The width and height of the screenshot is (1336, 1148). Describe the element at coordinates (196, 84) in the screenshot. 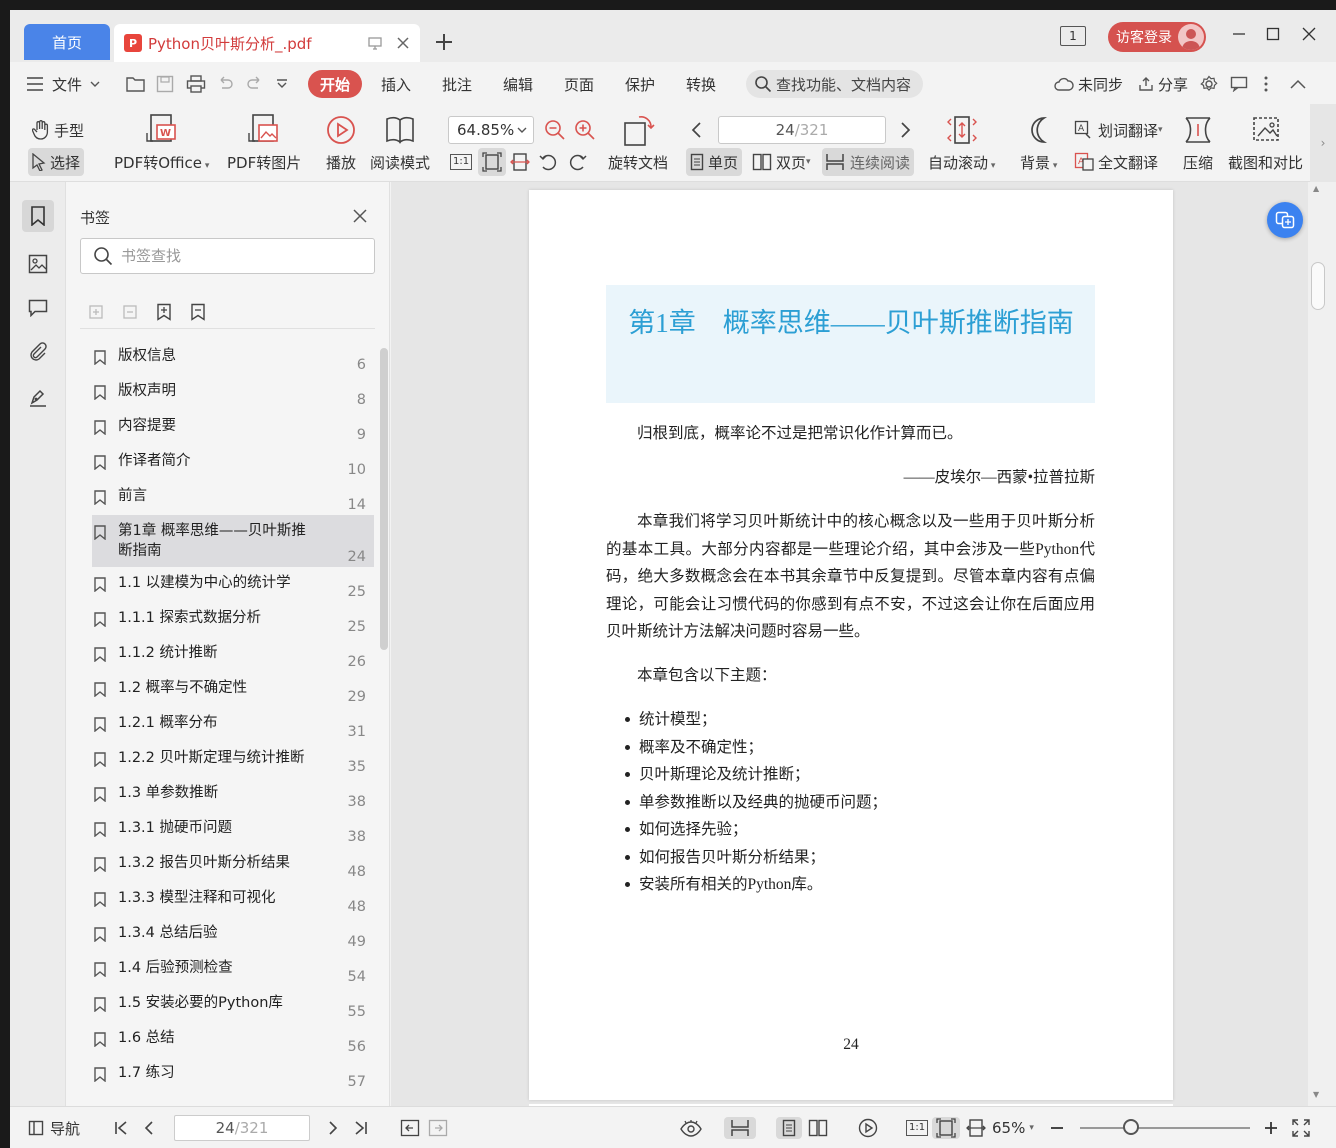

I see `print-icon` at that location.